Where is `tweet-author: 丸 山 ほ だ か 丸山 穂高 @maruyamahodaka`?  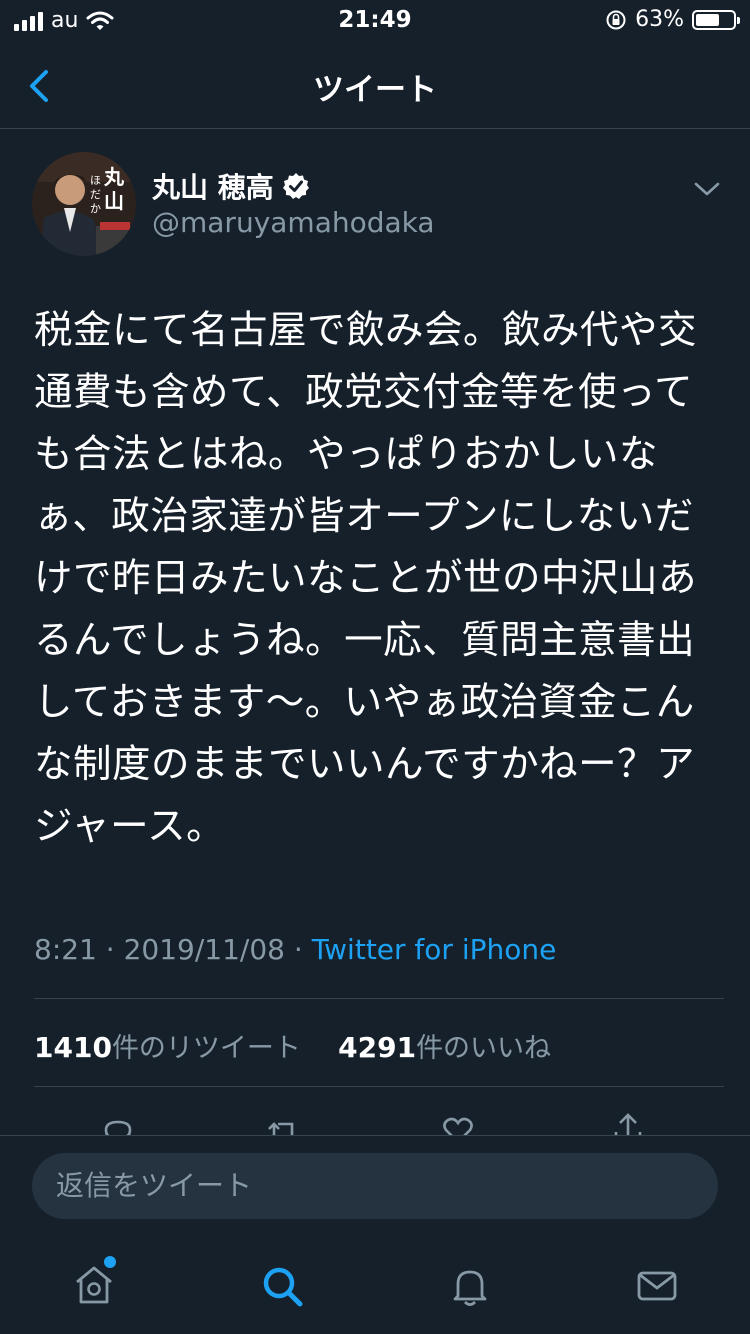
tweet-author: 丸 山 ほ だ か 丸山 穂高 @maruyamahodaka is located at coordinates (377, 207).